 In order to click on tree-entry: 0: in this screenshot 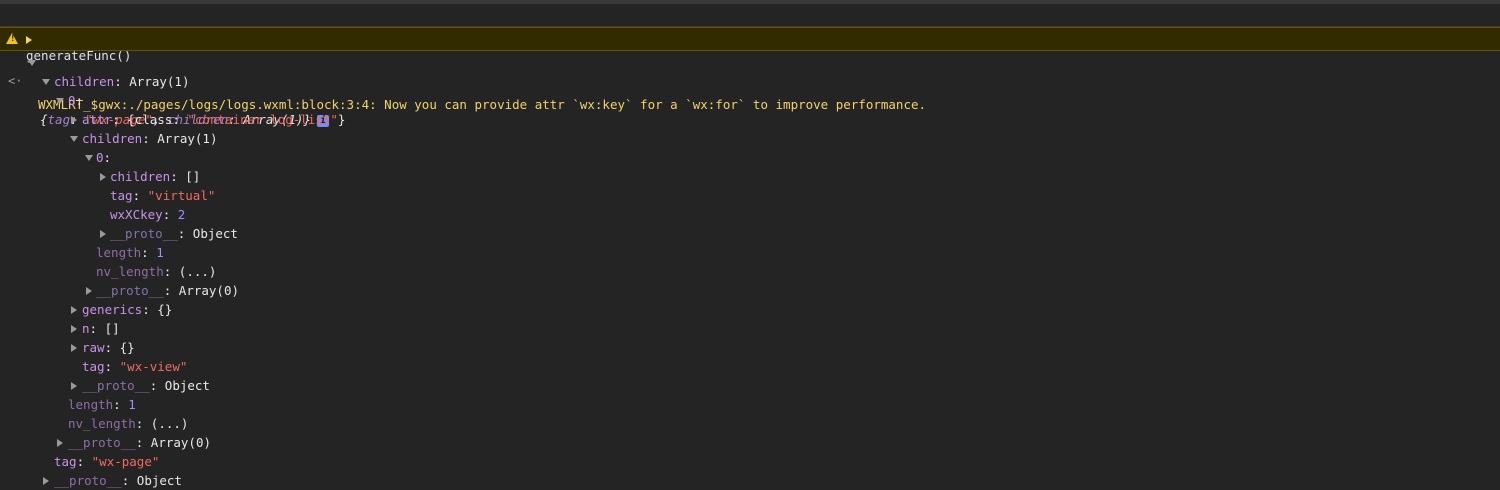, I will do `click(75, 100)`.